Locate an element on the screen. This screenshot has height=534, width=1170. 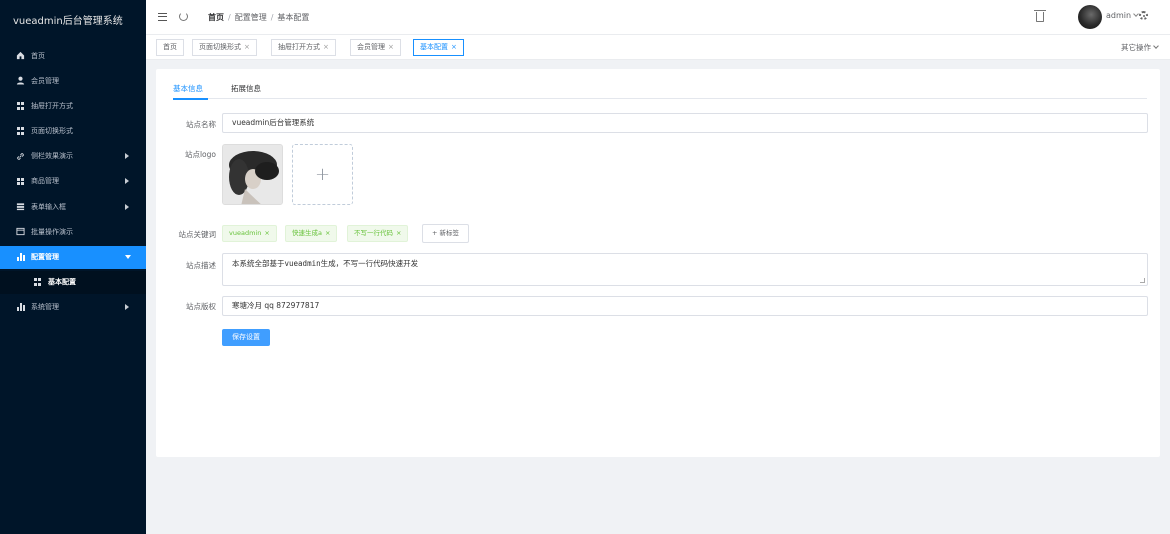
copyright-label: 站点版权 is located at coordinates (201, 306).